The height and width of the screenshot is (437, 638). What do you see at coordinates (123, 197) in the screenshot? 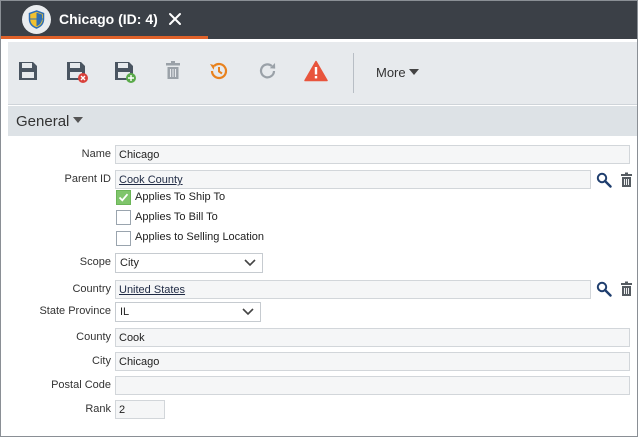
I see `applies-to-ship-to-checkbox` at bounding box center [123, 197].